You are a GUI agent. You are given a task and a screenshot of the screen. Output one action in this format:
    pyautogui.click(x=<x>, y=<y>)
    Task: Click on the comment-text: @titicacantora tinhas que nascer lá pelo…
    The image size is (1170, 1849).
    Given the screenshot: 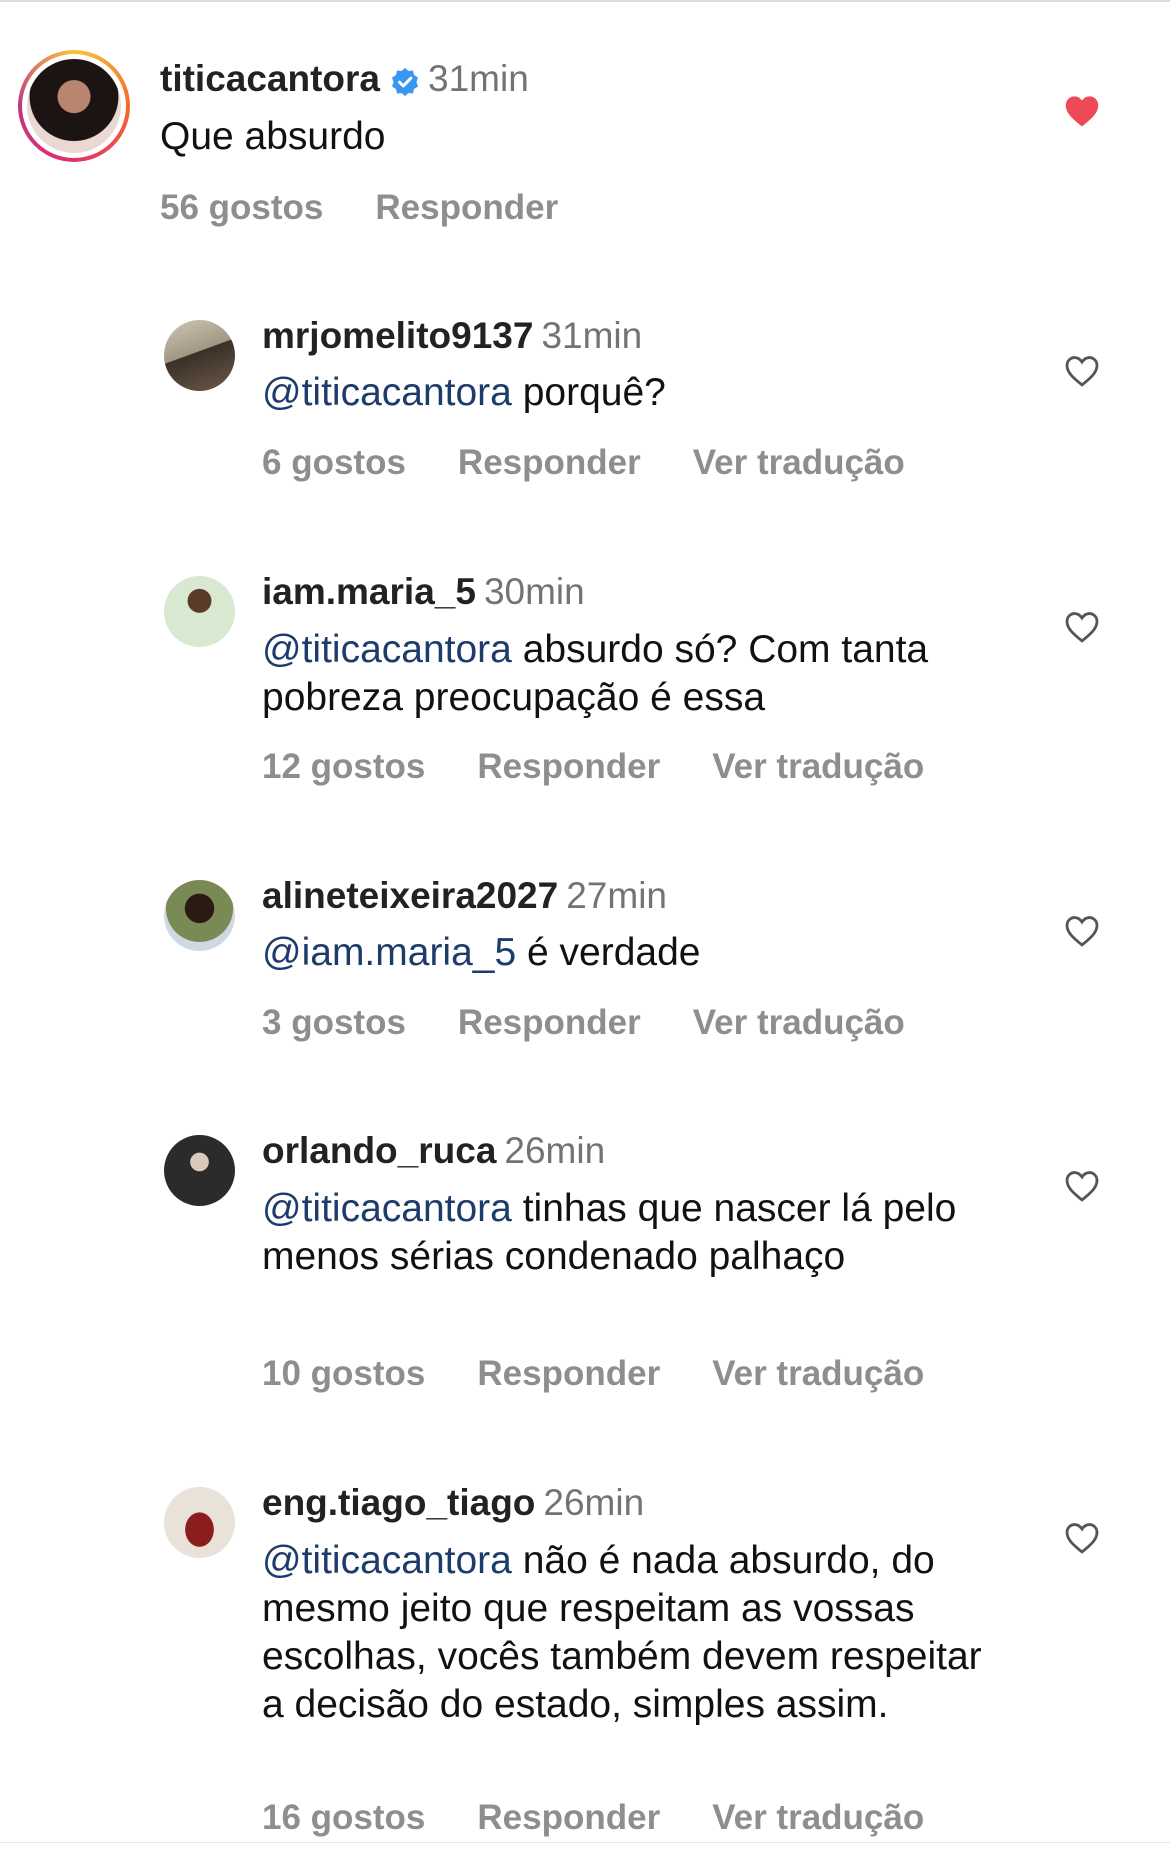 What is the action you would take?
    pyautogui.click(x=622, y=1233)
    